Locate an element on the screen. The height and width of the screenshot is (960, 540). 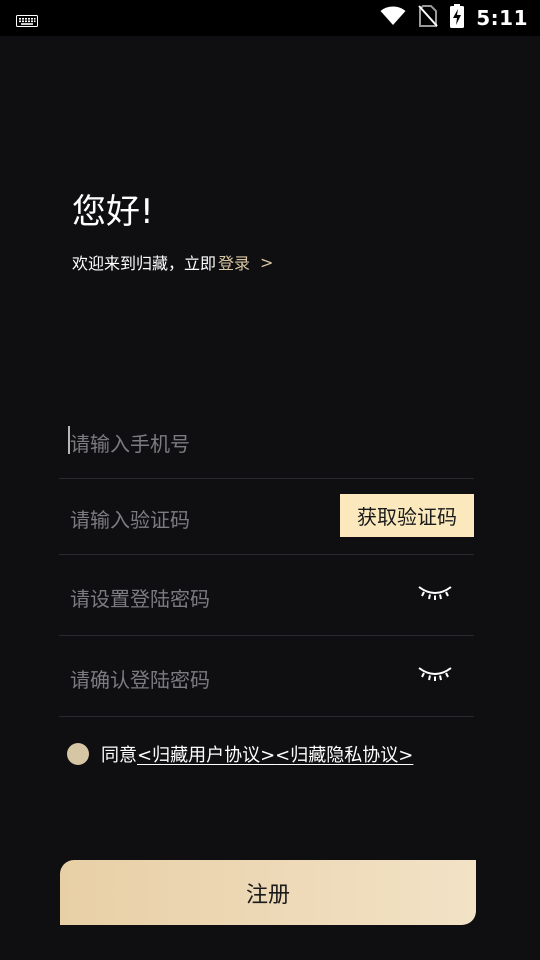
agreement-row: 同意 <归藏用户协议> <归藏隐私协议> is located at coordinates (240, 754).